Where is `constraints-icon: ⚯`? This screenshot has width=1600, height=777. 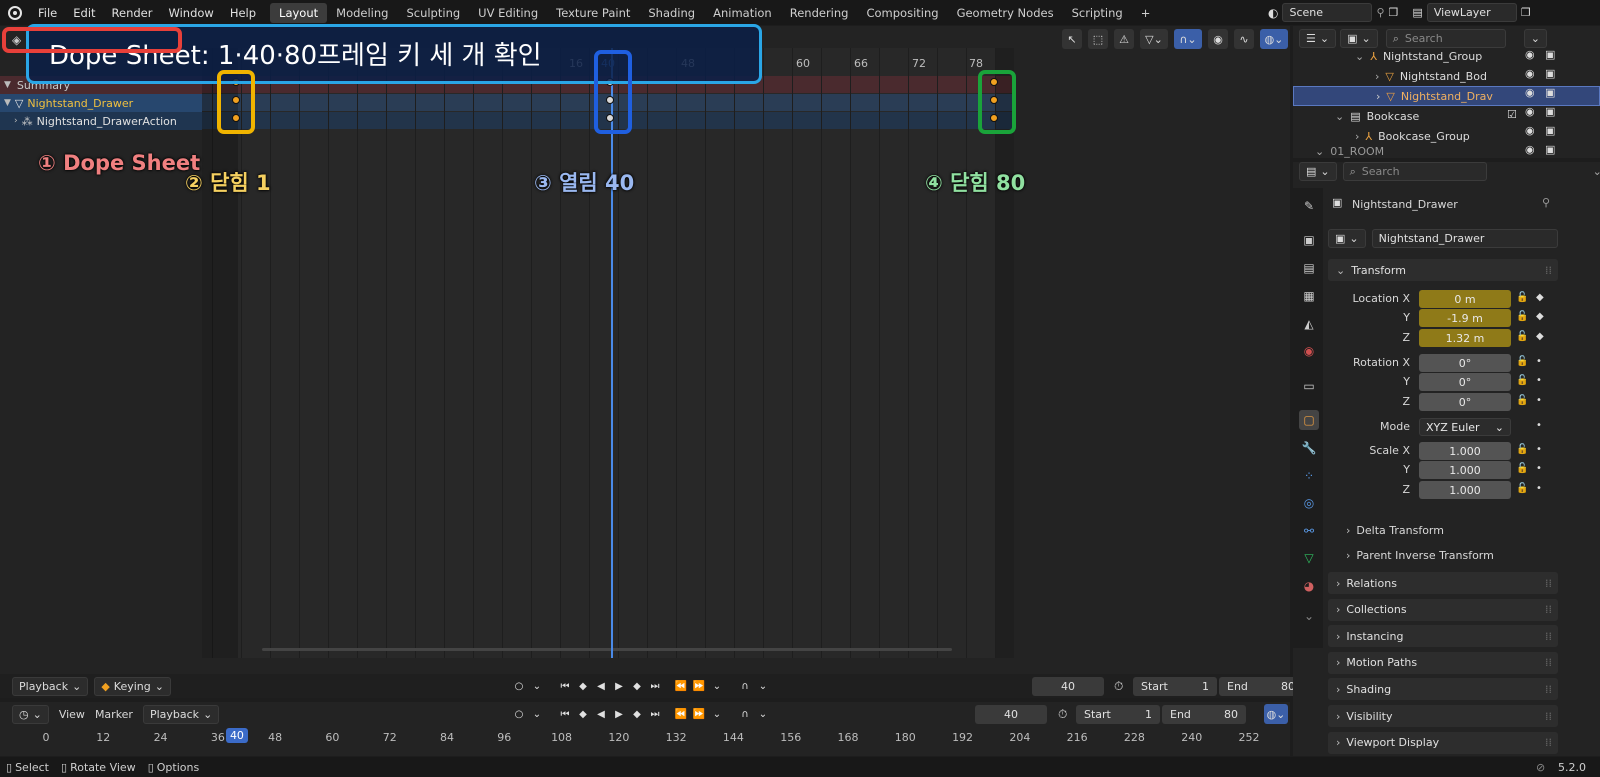
constraints-icon: ⚯ is located at coordinates (1309, 531).